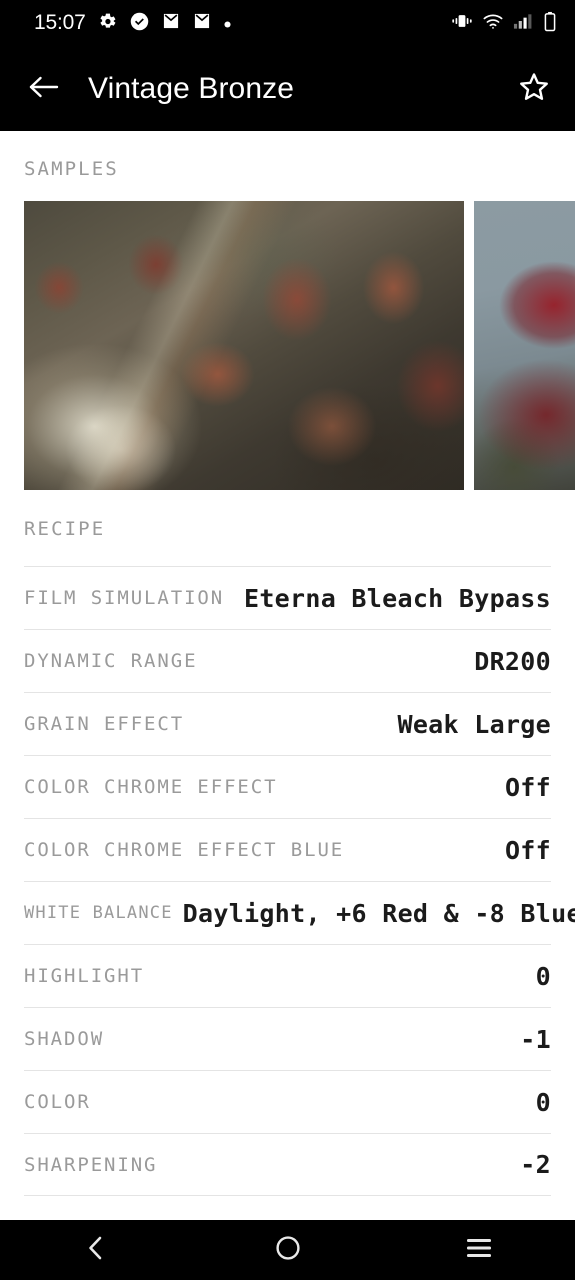  I want to click on recipe-row-label: FILM SIMULATION, so click(124, 598).